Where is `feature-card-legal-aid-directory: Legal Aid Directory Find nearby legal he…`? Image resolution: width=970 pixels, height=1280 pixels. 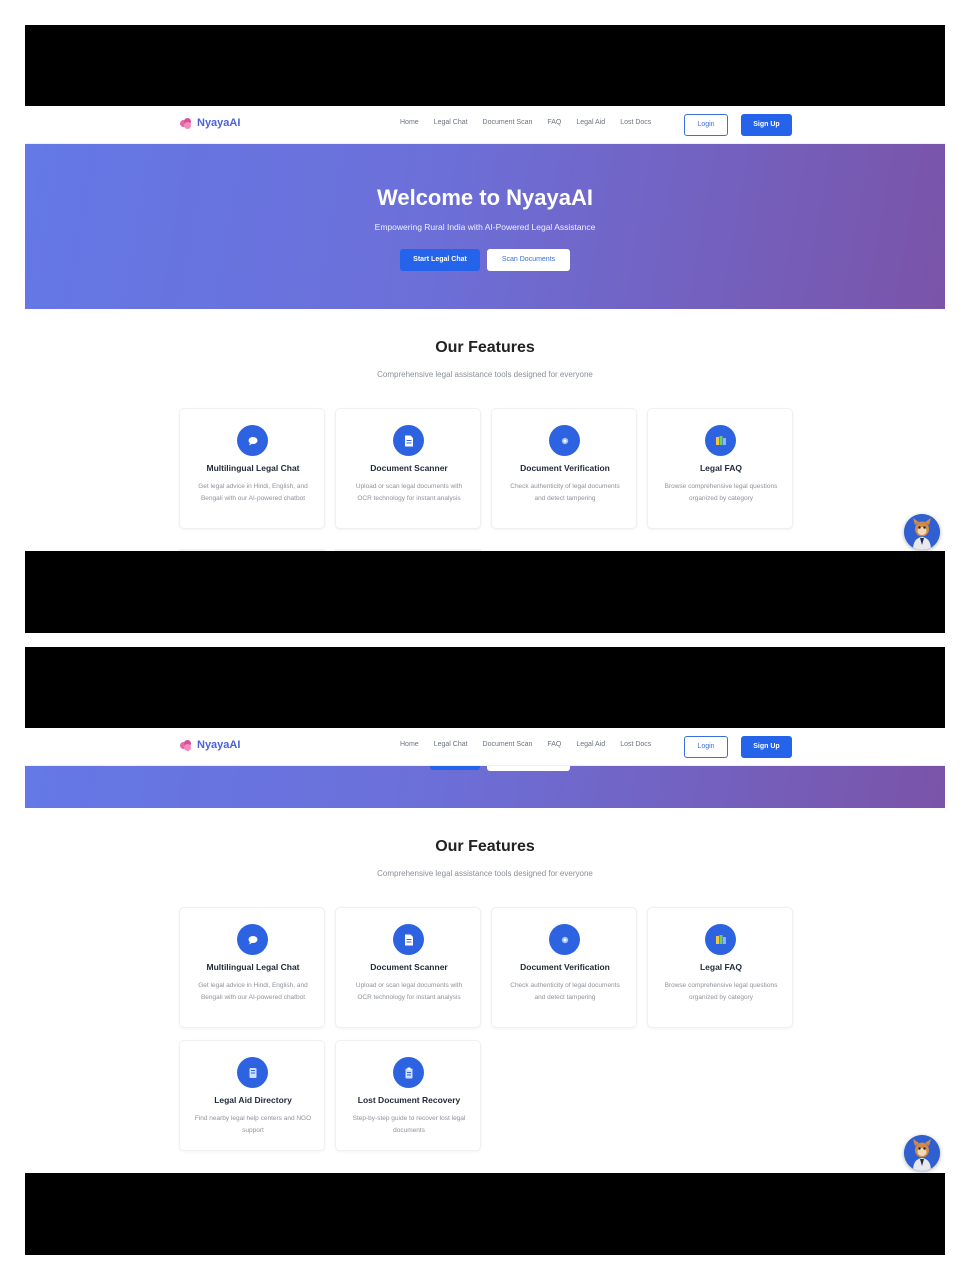 feature-card-legal-aid-directory: Legal Aid Directory Find nearby legal he… is located at coordinates (252, 1095).